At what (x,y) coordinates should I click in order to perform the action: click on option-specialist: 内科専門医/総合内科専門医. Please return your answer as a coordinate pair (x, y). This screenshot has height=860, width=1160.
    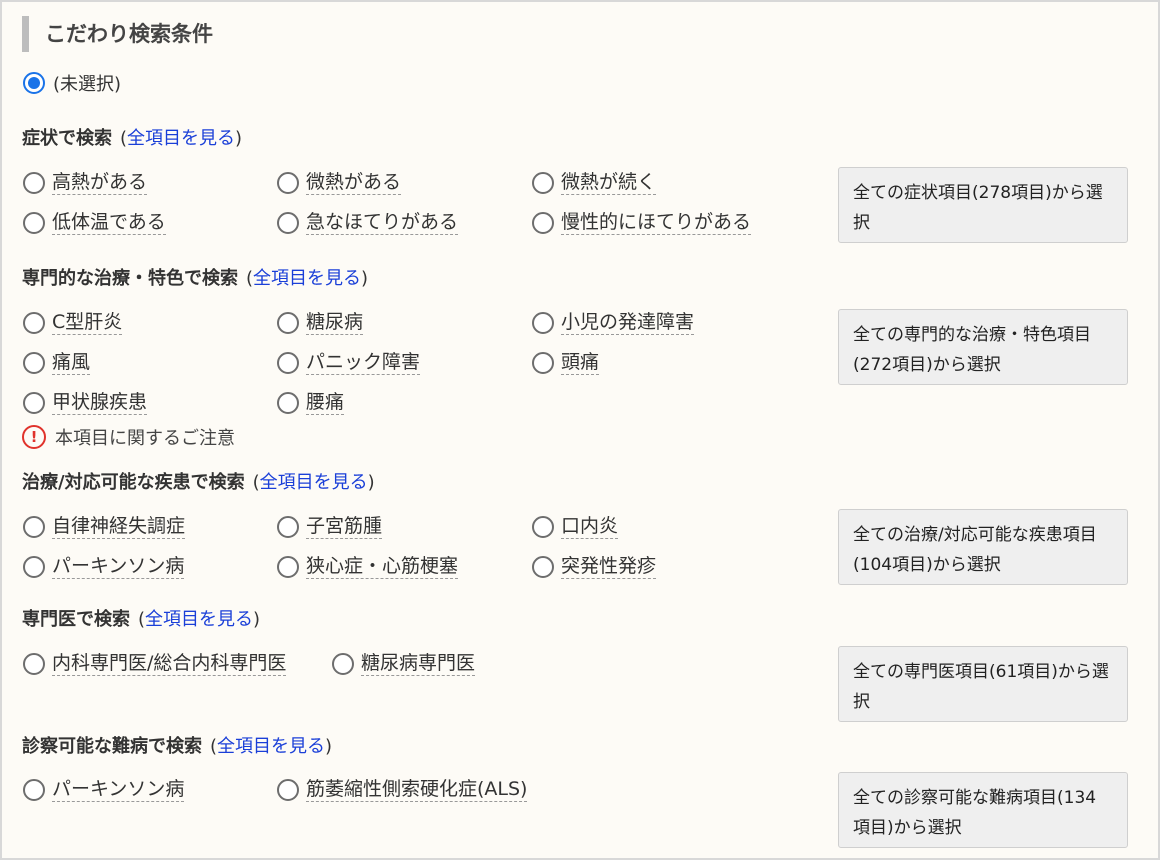
    Looking at the image, I should click on (155, 663).